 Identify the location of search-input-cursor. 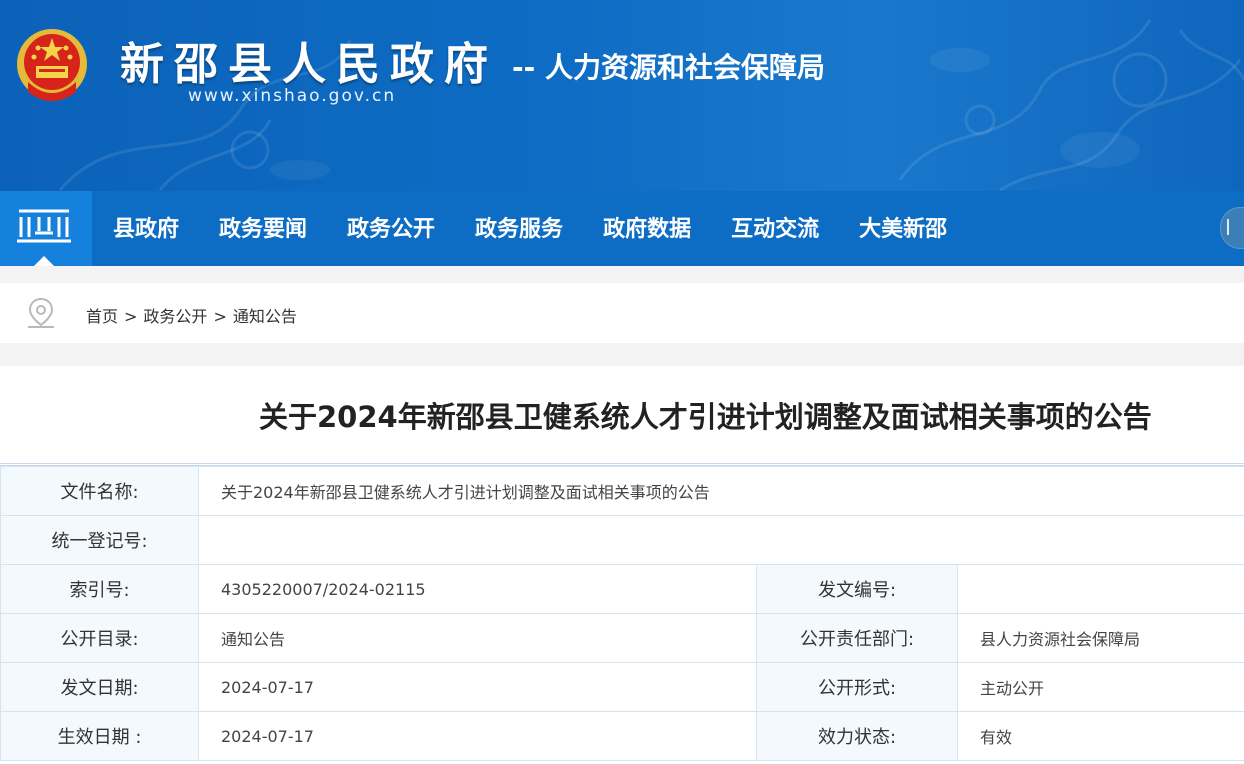
(1228, 227).